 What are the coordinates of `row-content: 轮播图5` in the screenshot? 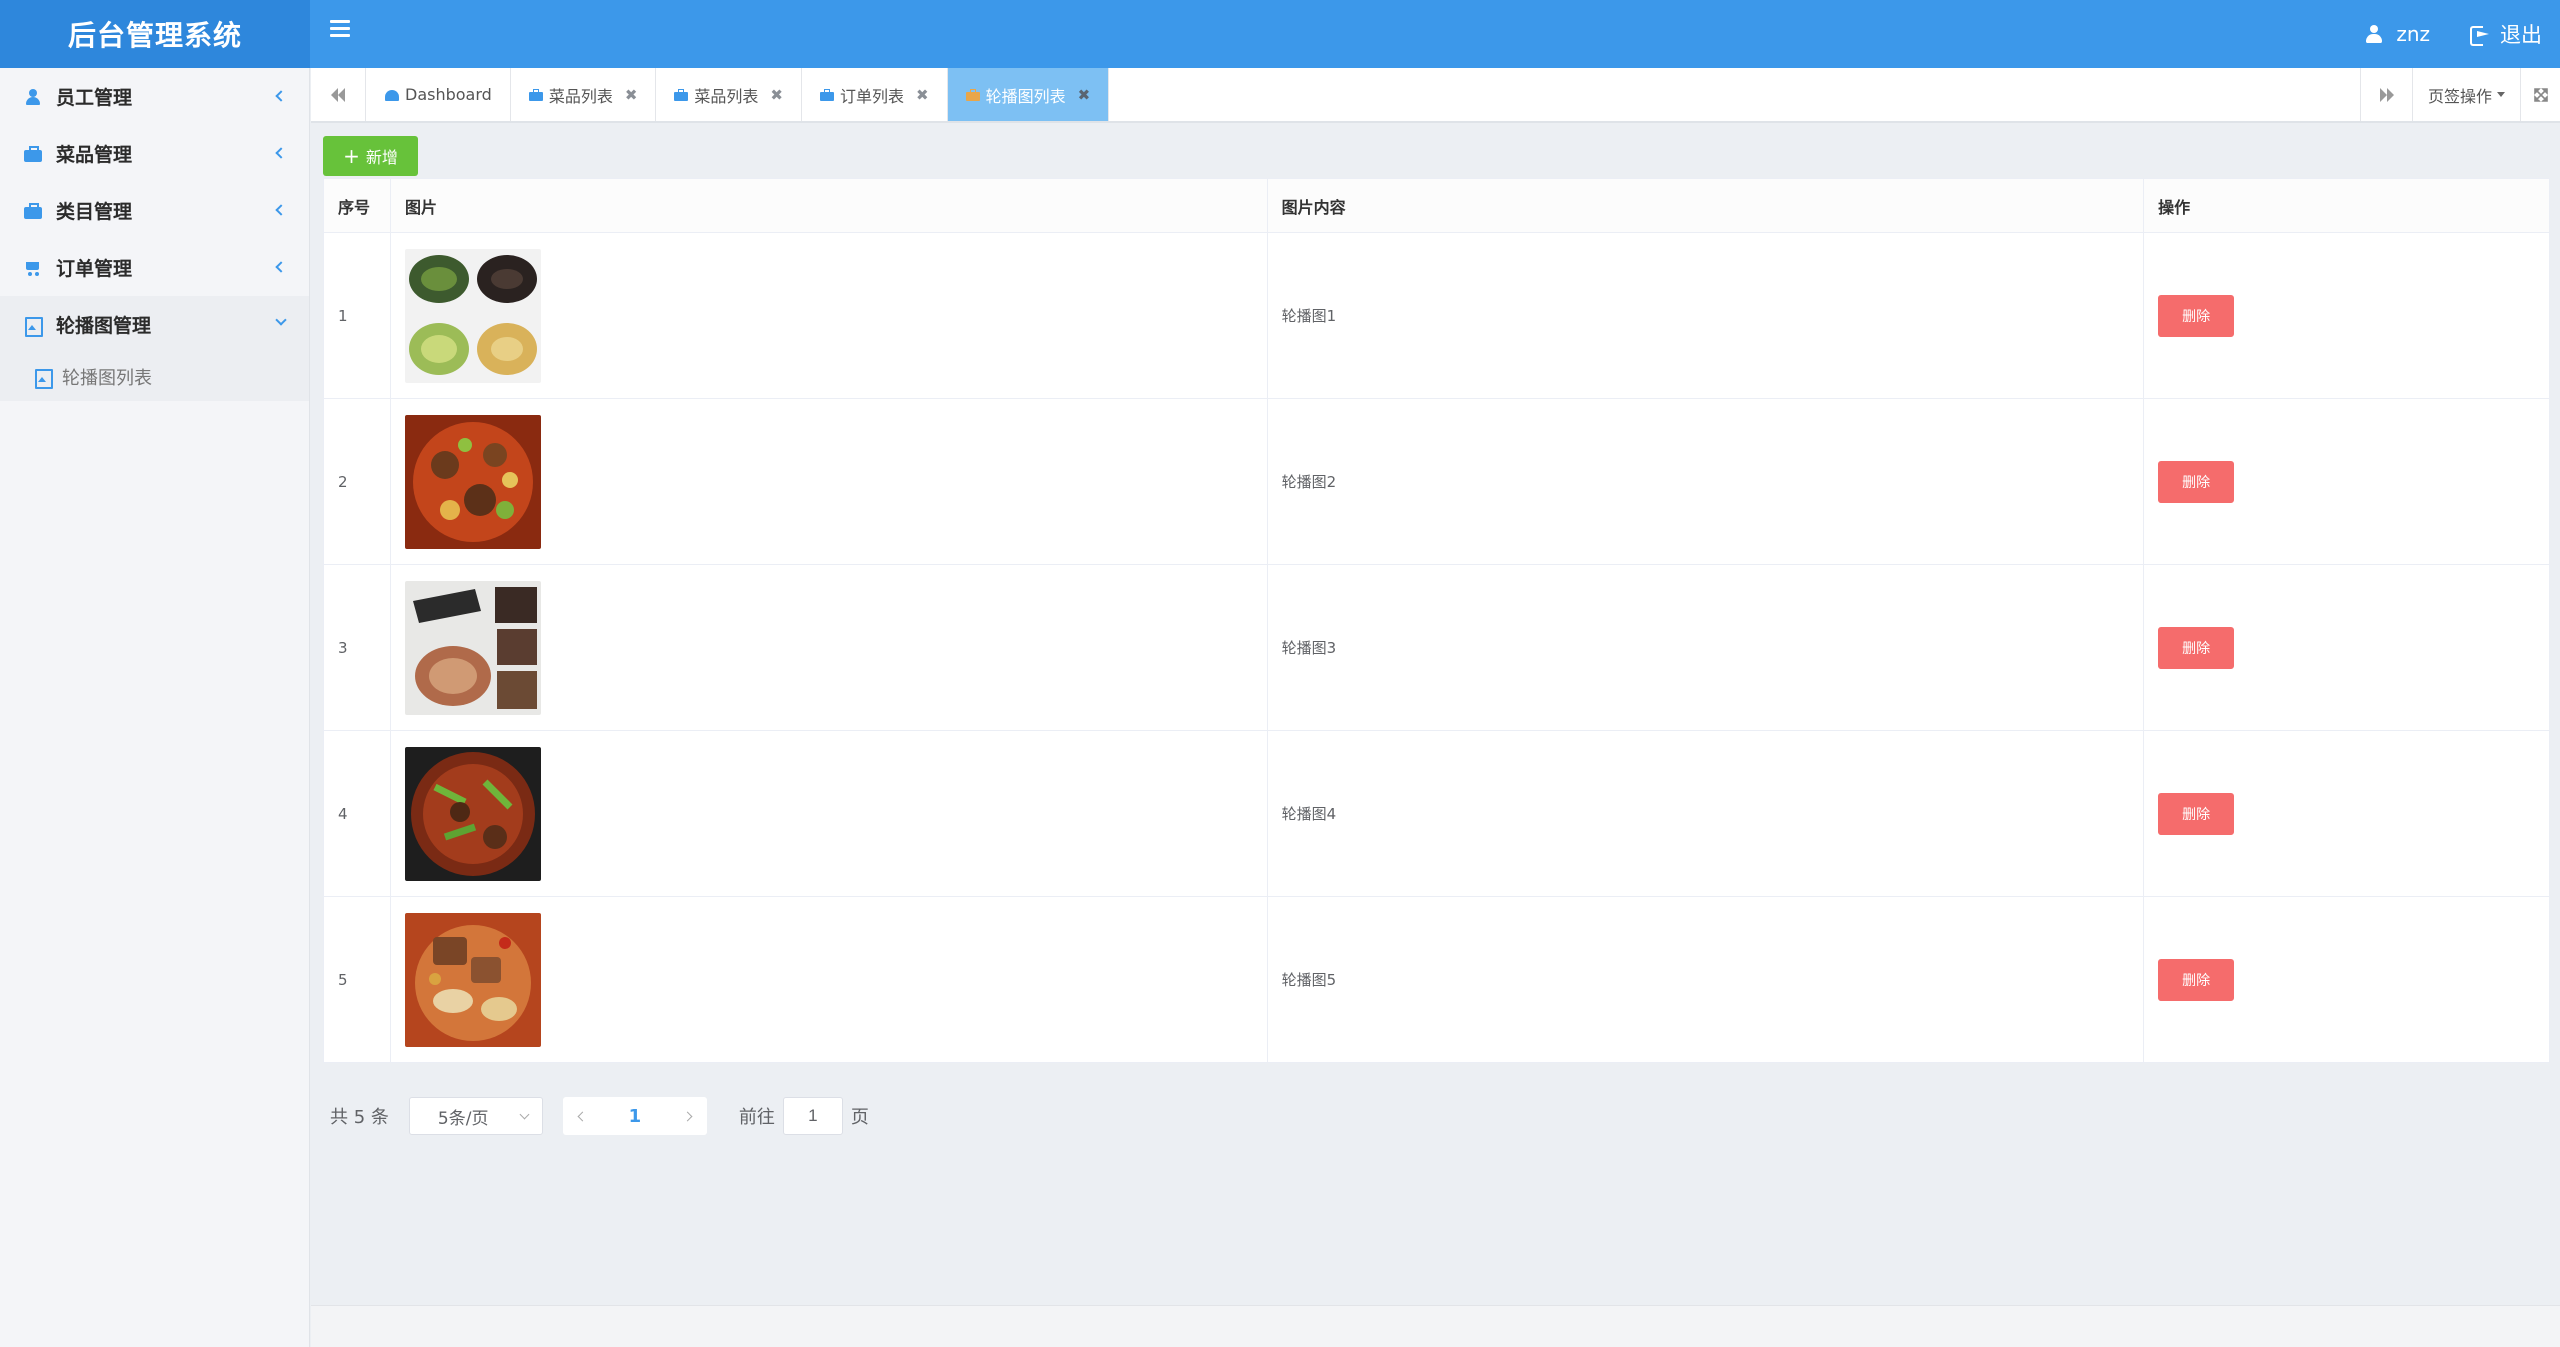 It's located at (1705, 979).